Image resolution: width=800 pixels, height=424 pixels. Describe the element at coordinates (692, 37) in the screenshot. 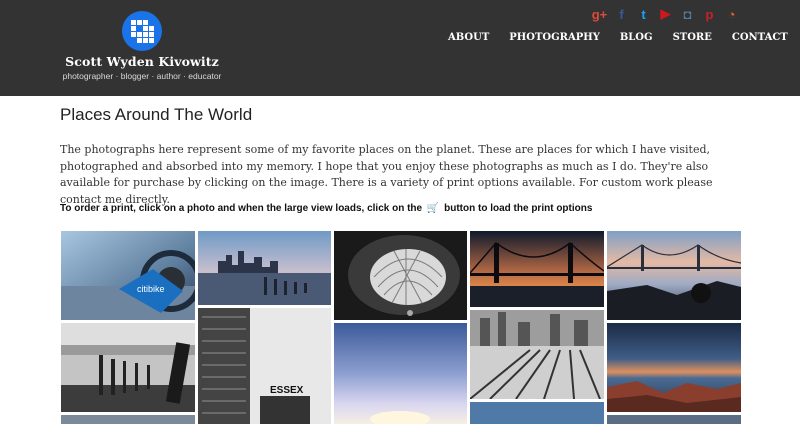

I see `nav-store: STORE` at that location.